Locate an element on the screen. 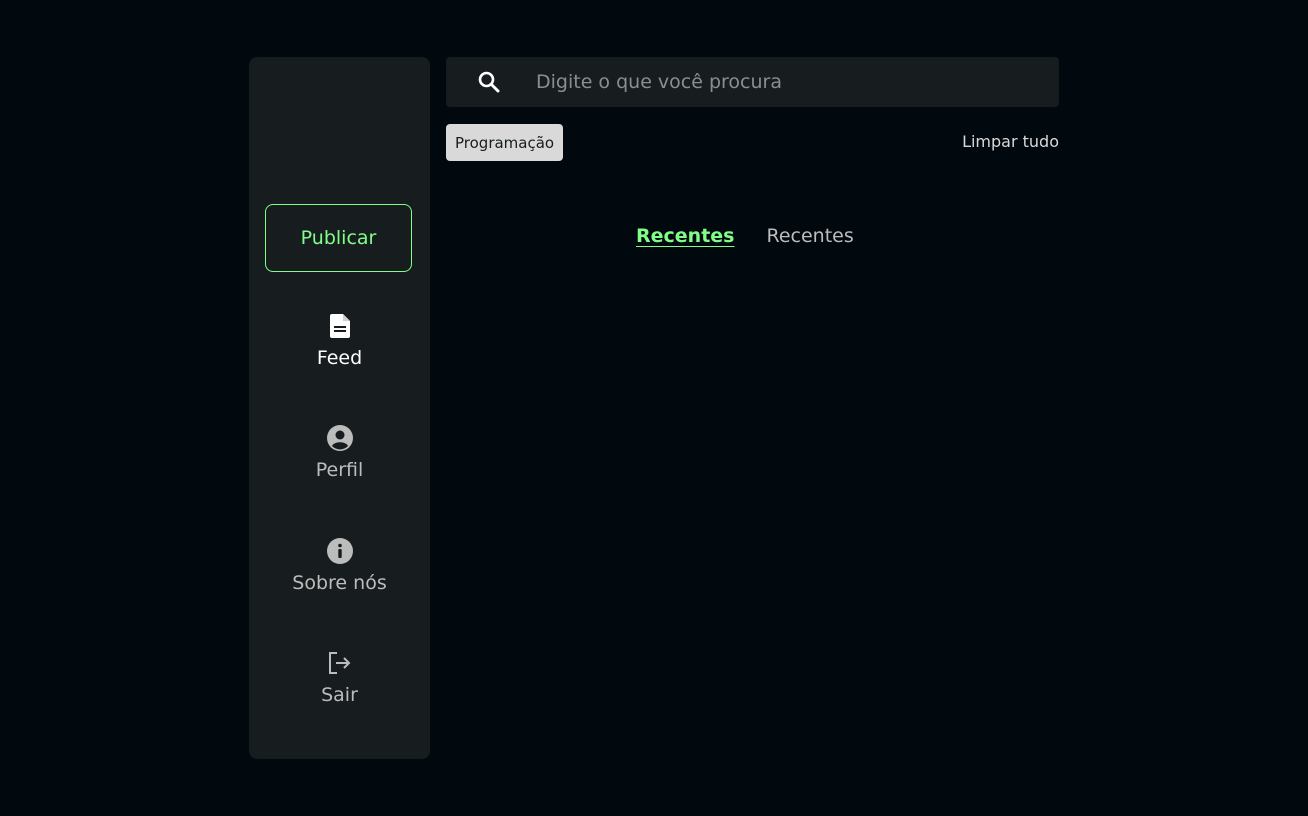  document-icon is located at coordinates (340, 326).